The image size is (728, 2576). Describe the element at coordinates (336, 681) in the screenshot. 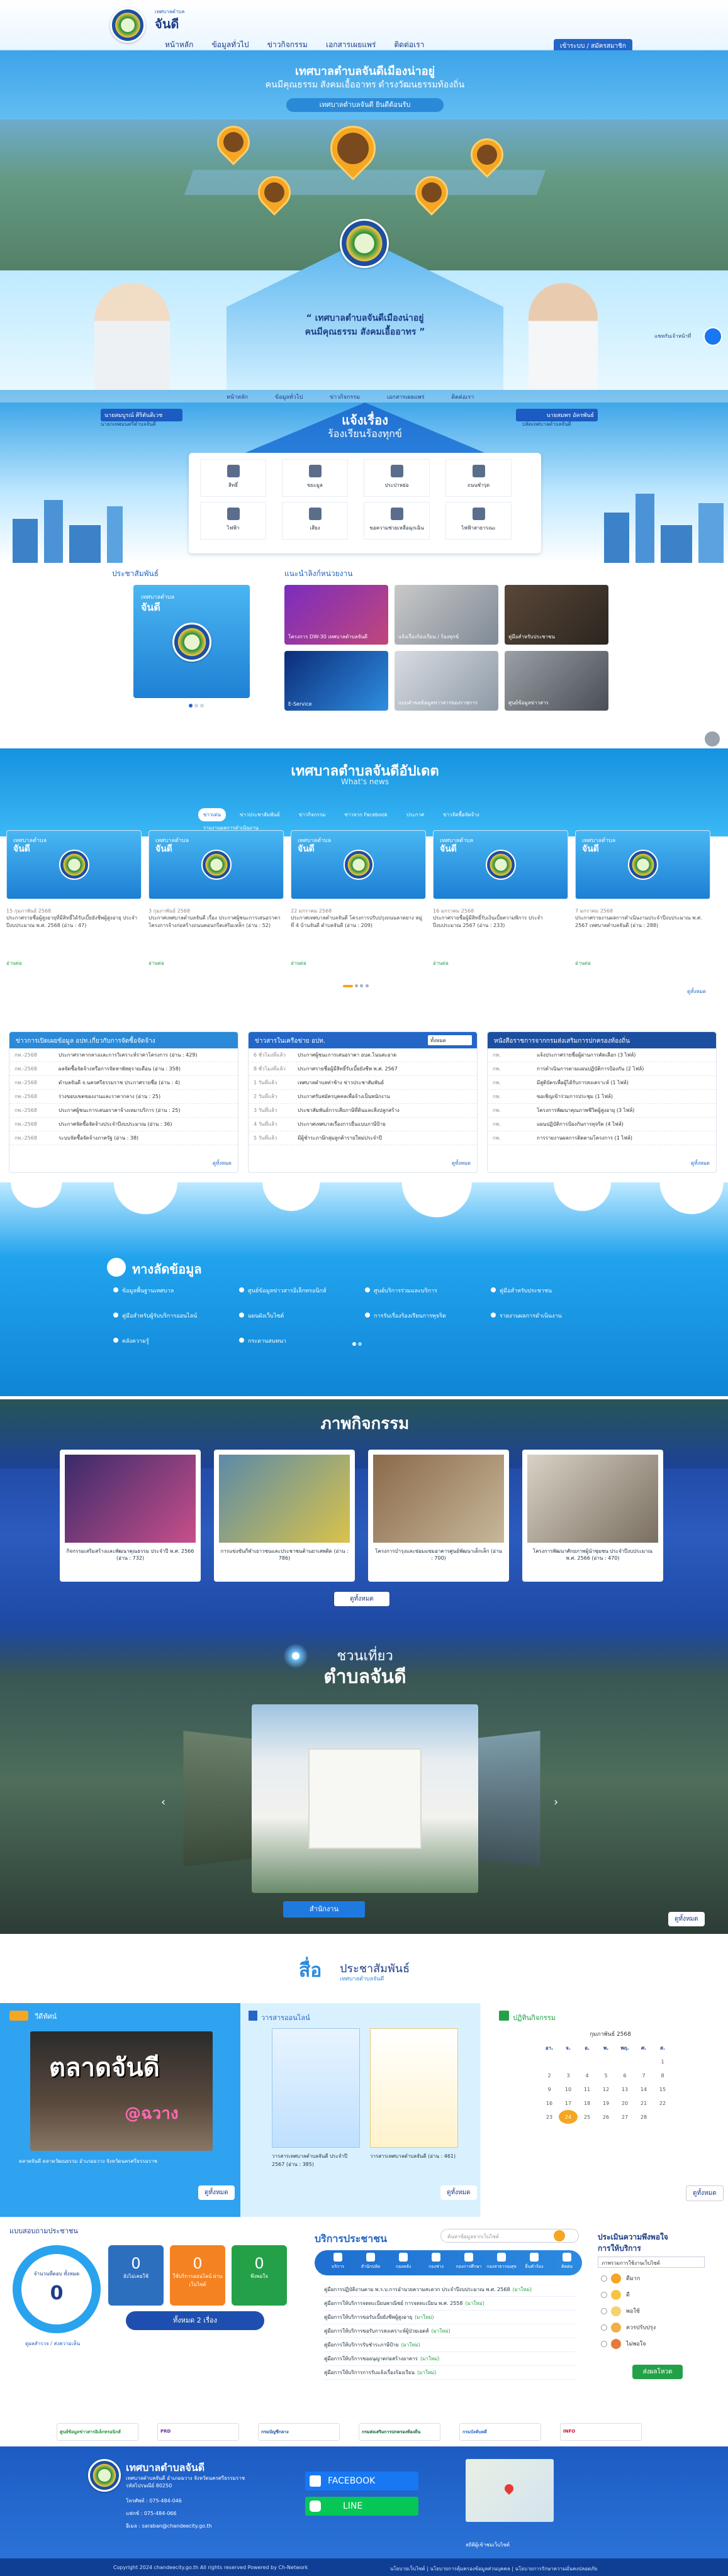

I see `link-tile: E-Service` at that location.